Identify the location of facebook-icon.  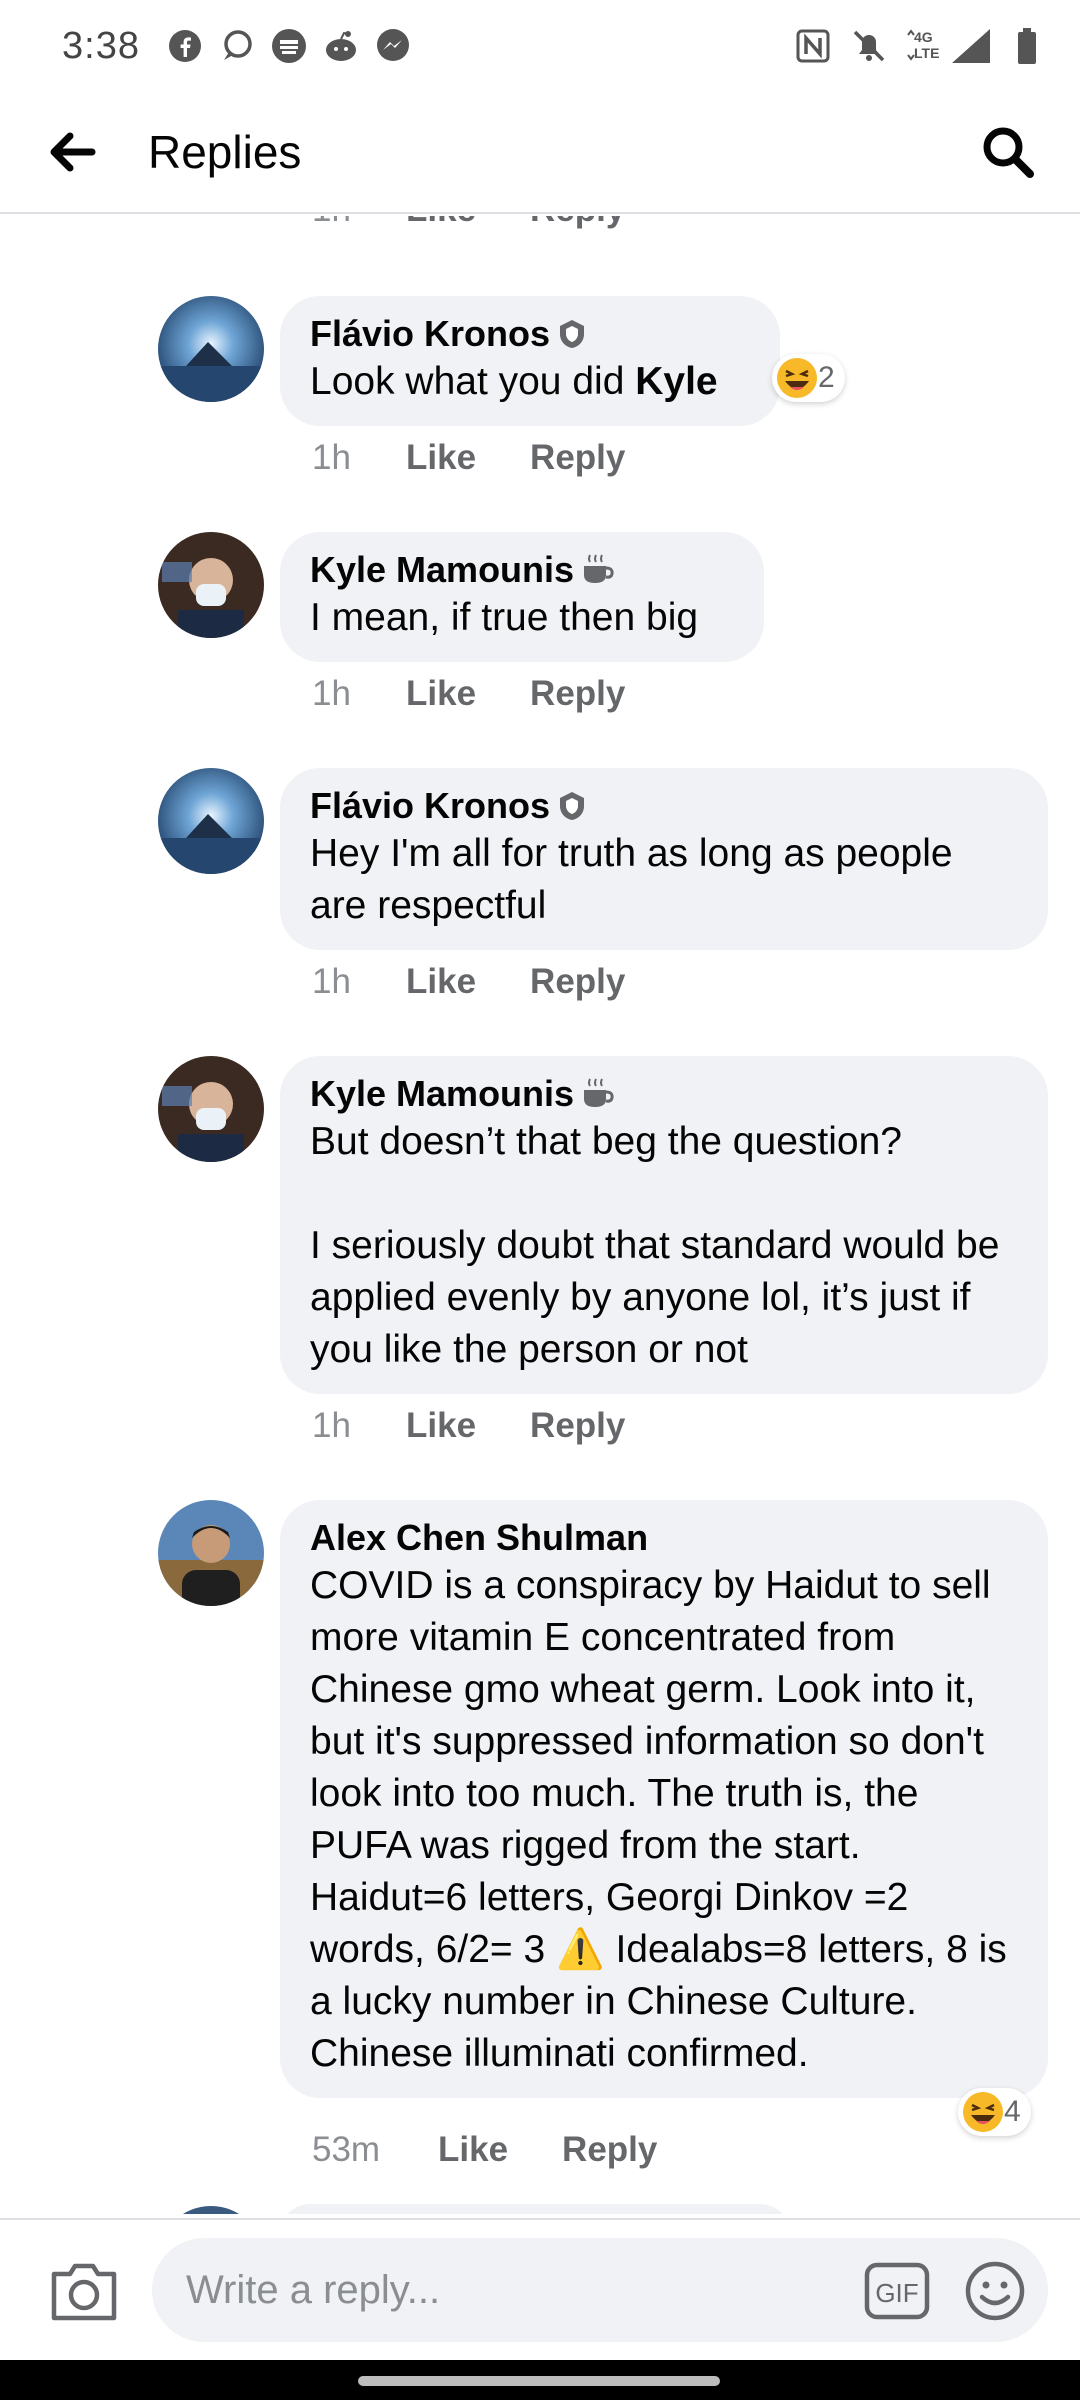
(185, 46).